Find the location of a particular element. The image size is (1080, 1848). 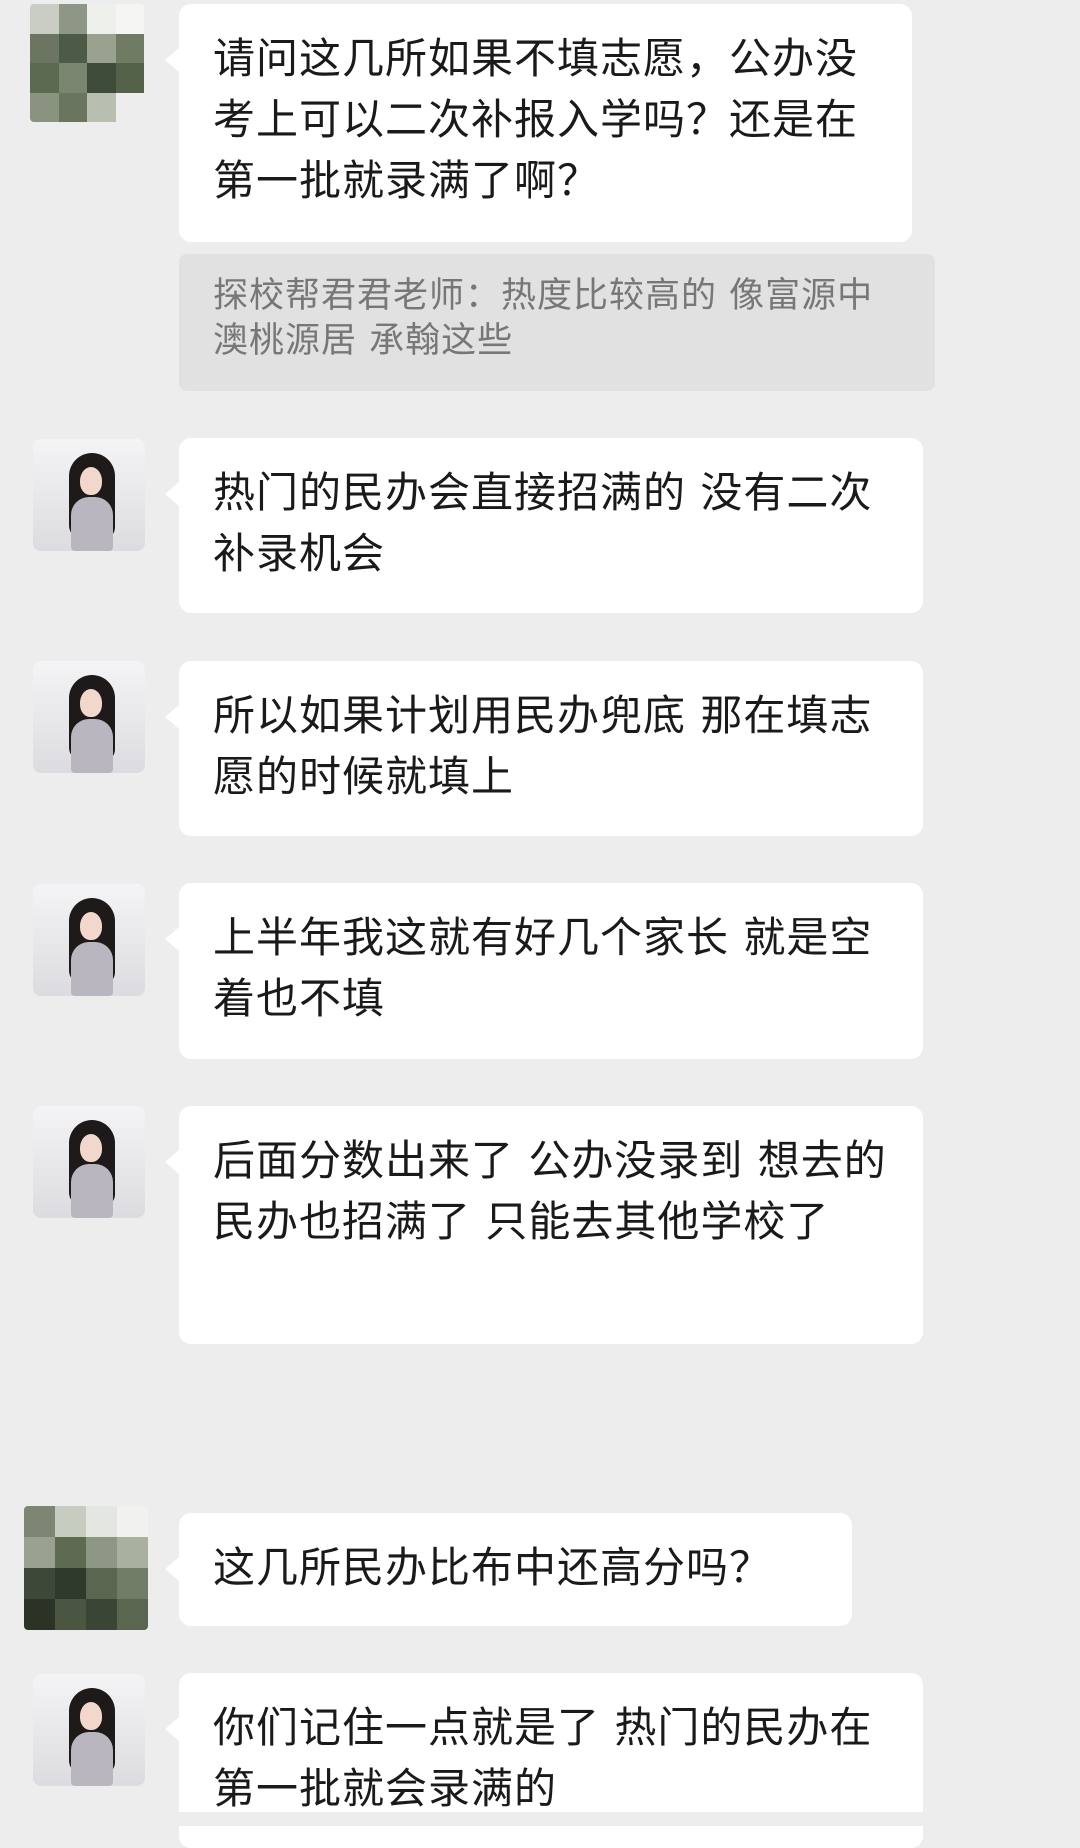

bottom-edge is located at coordinates (540, 1819).